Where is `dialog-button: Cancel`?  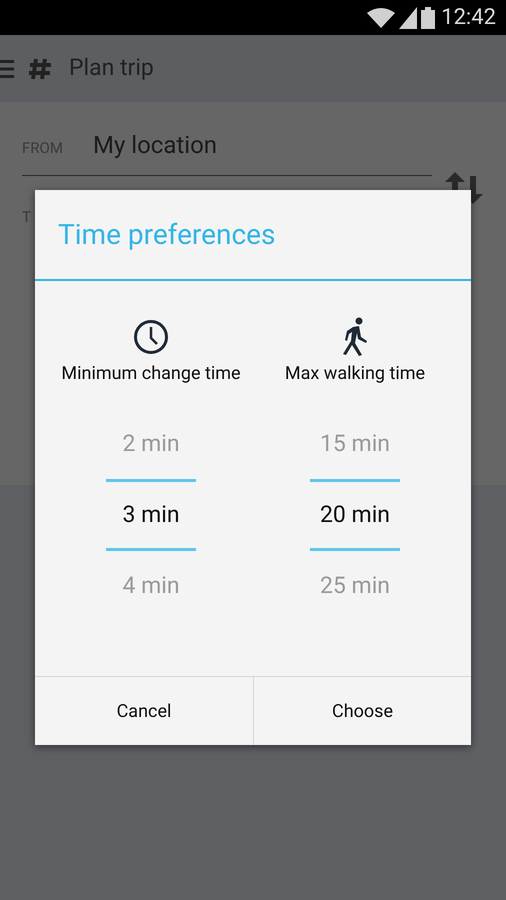
dialog-button: Cancel is located at coordinates (144, 711).